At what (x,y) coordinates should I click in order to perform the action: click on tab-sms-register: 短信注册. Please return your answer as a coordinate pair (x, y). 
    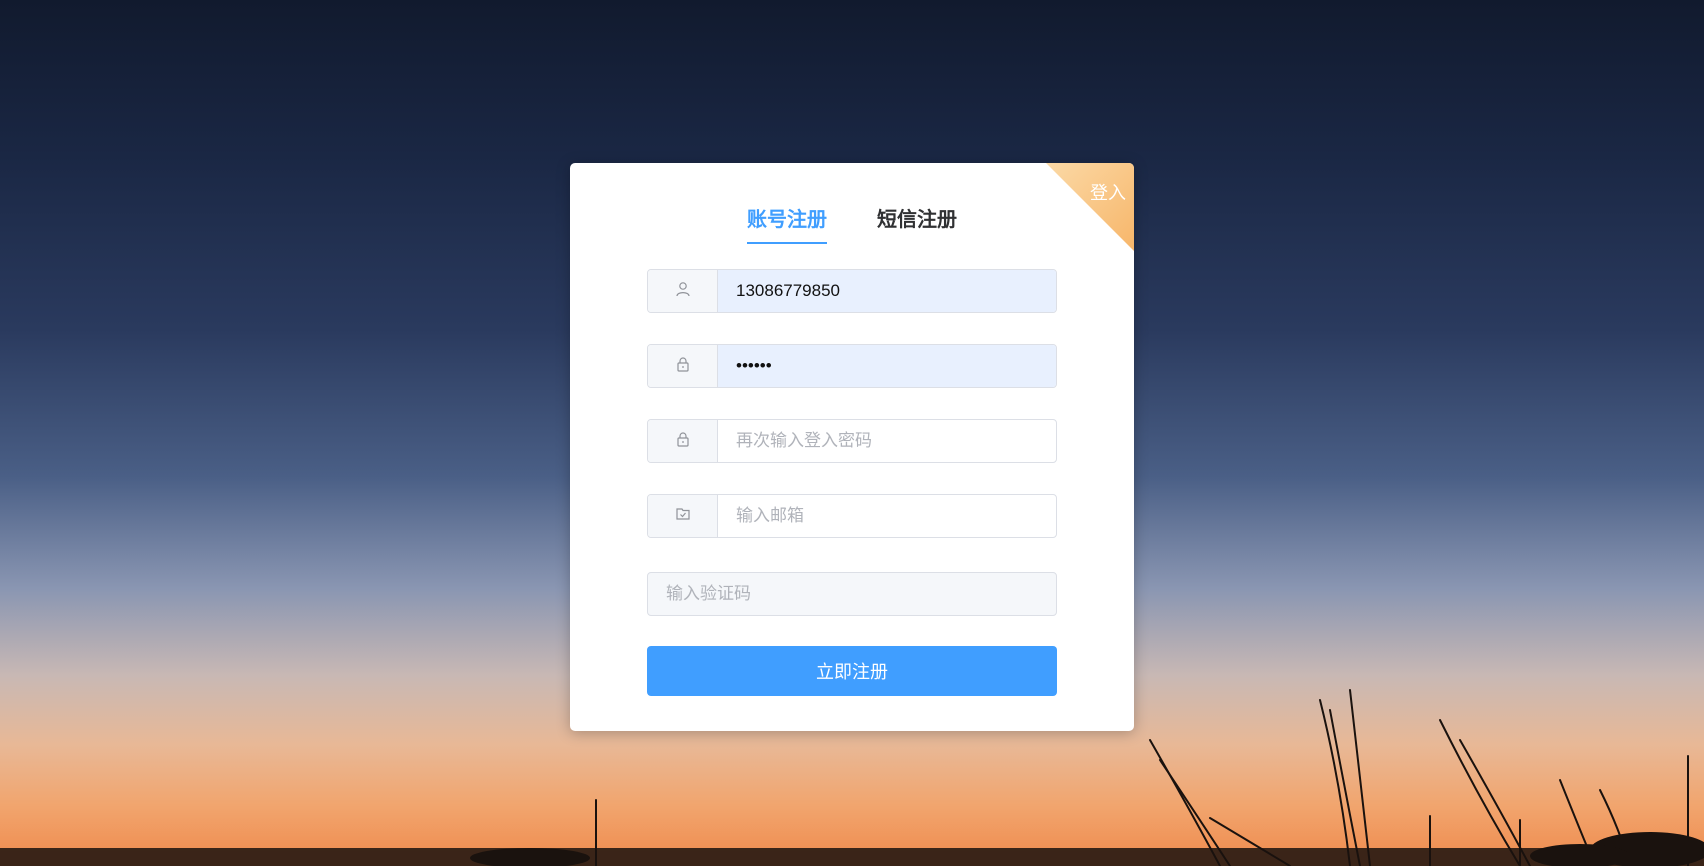
    Looking at the image, I should click on (917, 223).